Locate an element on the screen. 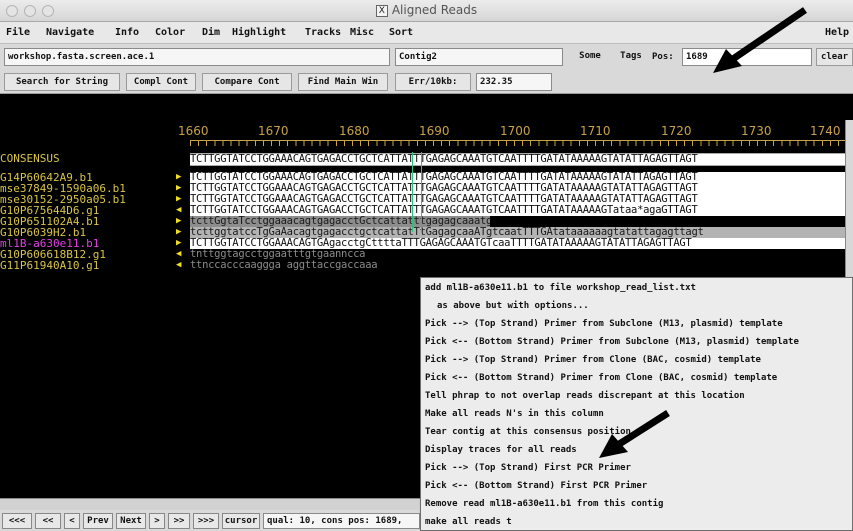 Image resolution: width=853 pixels, height=531 pixels. title-bar: X Aligned Reads is located at coordinates (426, 11).